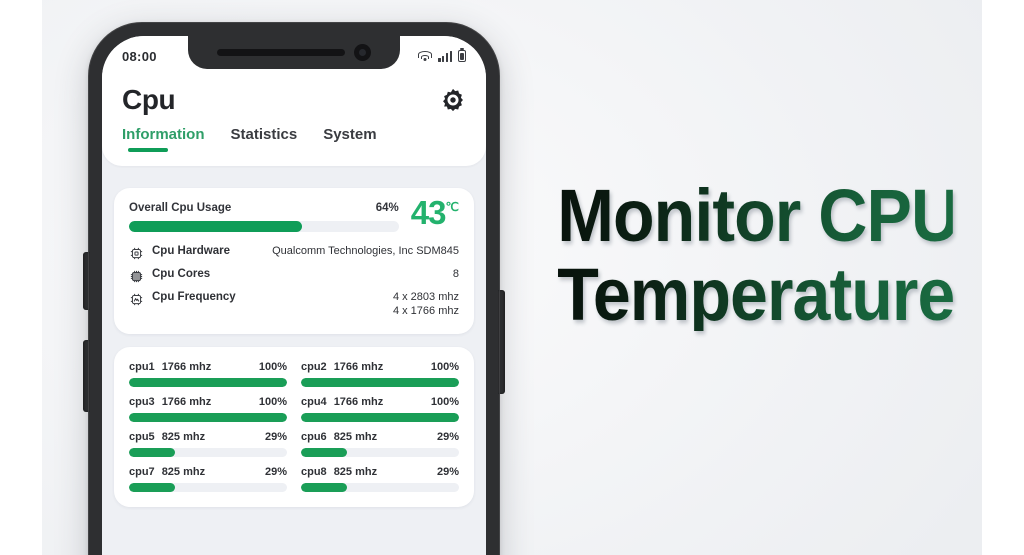 This screenshot has width=1024, height=555. I want to click on app-header: Cpu, so click(294, 96).